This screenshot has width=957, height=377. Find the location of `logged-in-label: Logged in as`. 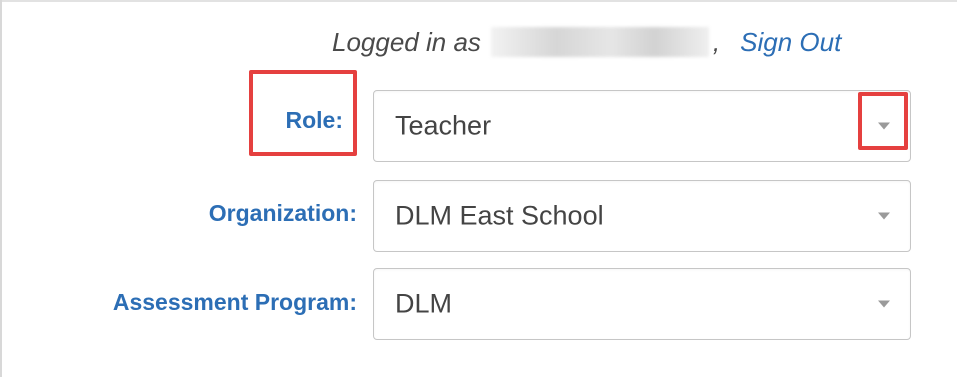

logged-in-label: Logged in as is located at coordinates (406, 41).